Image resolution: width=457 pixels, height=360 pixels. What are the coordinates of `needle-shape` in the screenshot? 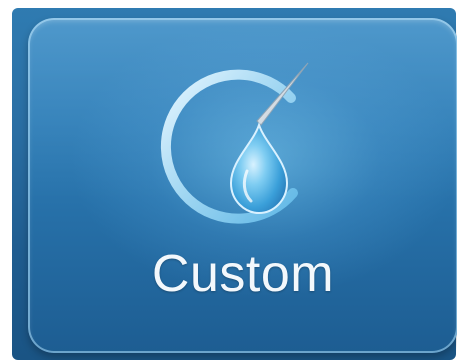 It's located at (282, 94).